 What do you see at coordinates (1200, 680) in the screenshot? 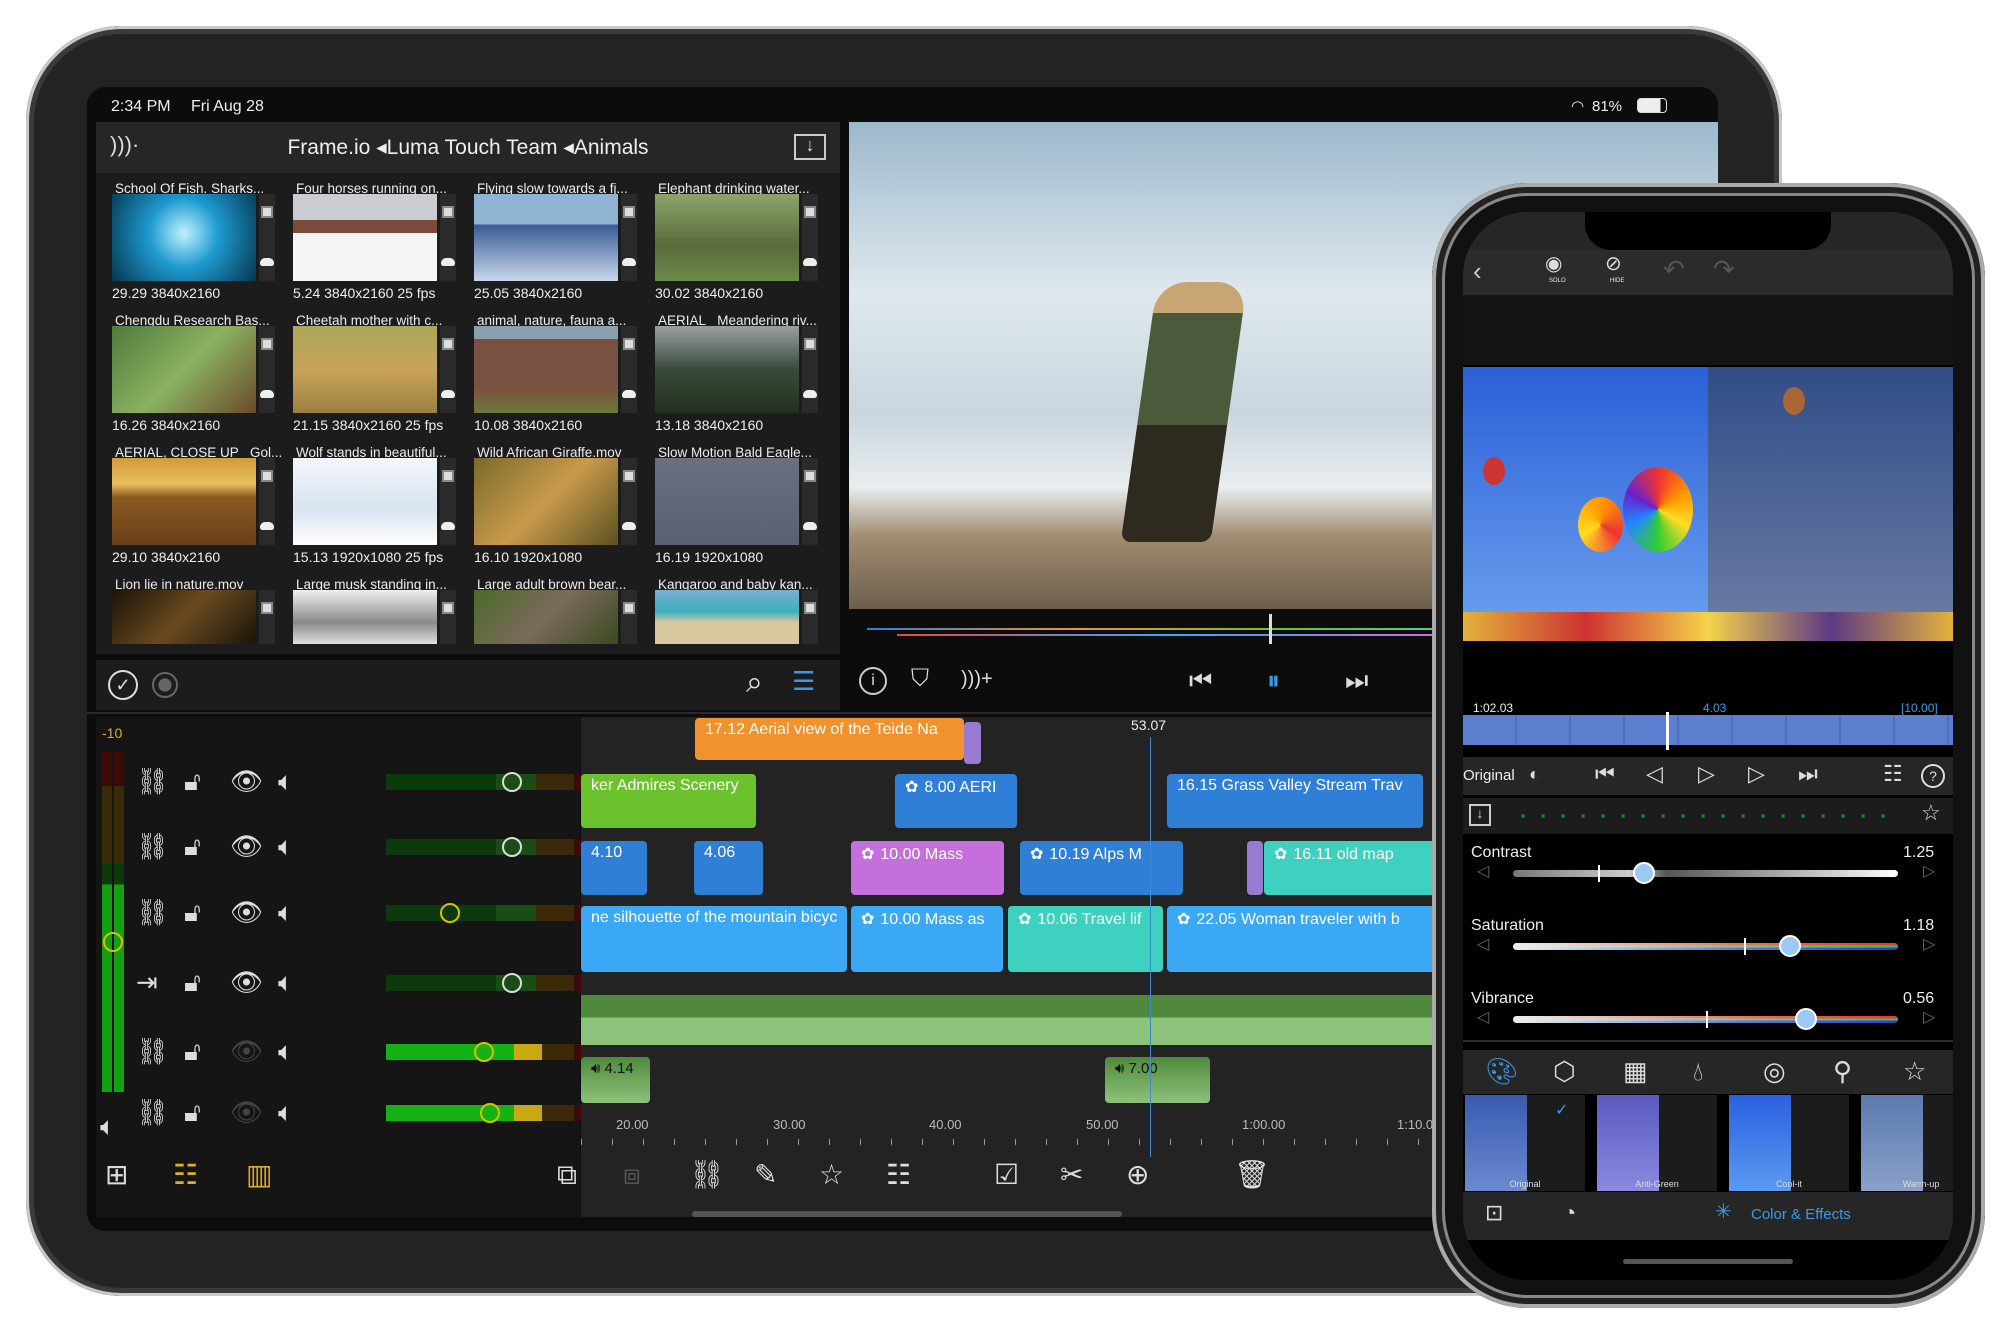
I see `skip-start-icon: ⏮` at bounding box center [1200, 680].